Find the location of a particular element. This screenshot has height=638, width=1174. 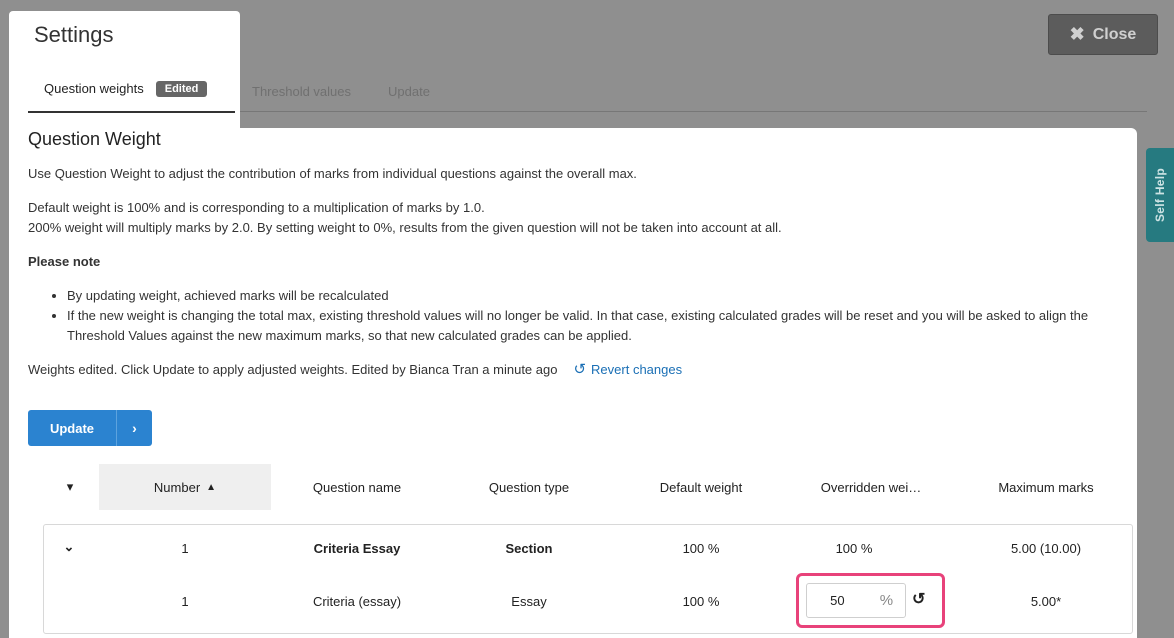

question-name: Criteria (essay) is located at coordinates (357, 601).